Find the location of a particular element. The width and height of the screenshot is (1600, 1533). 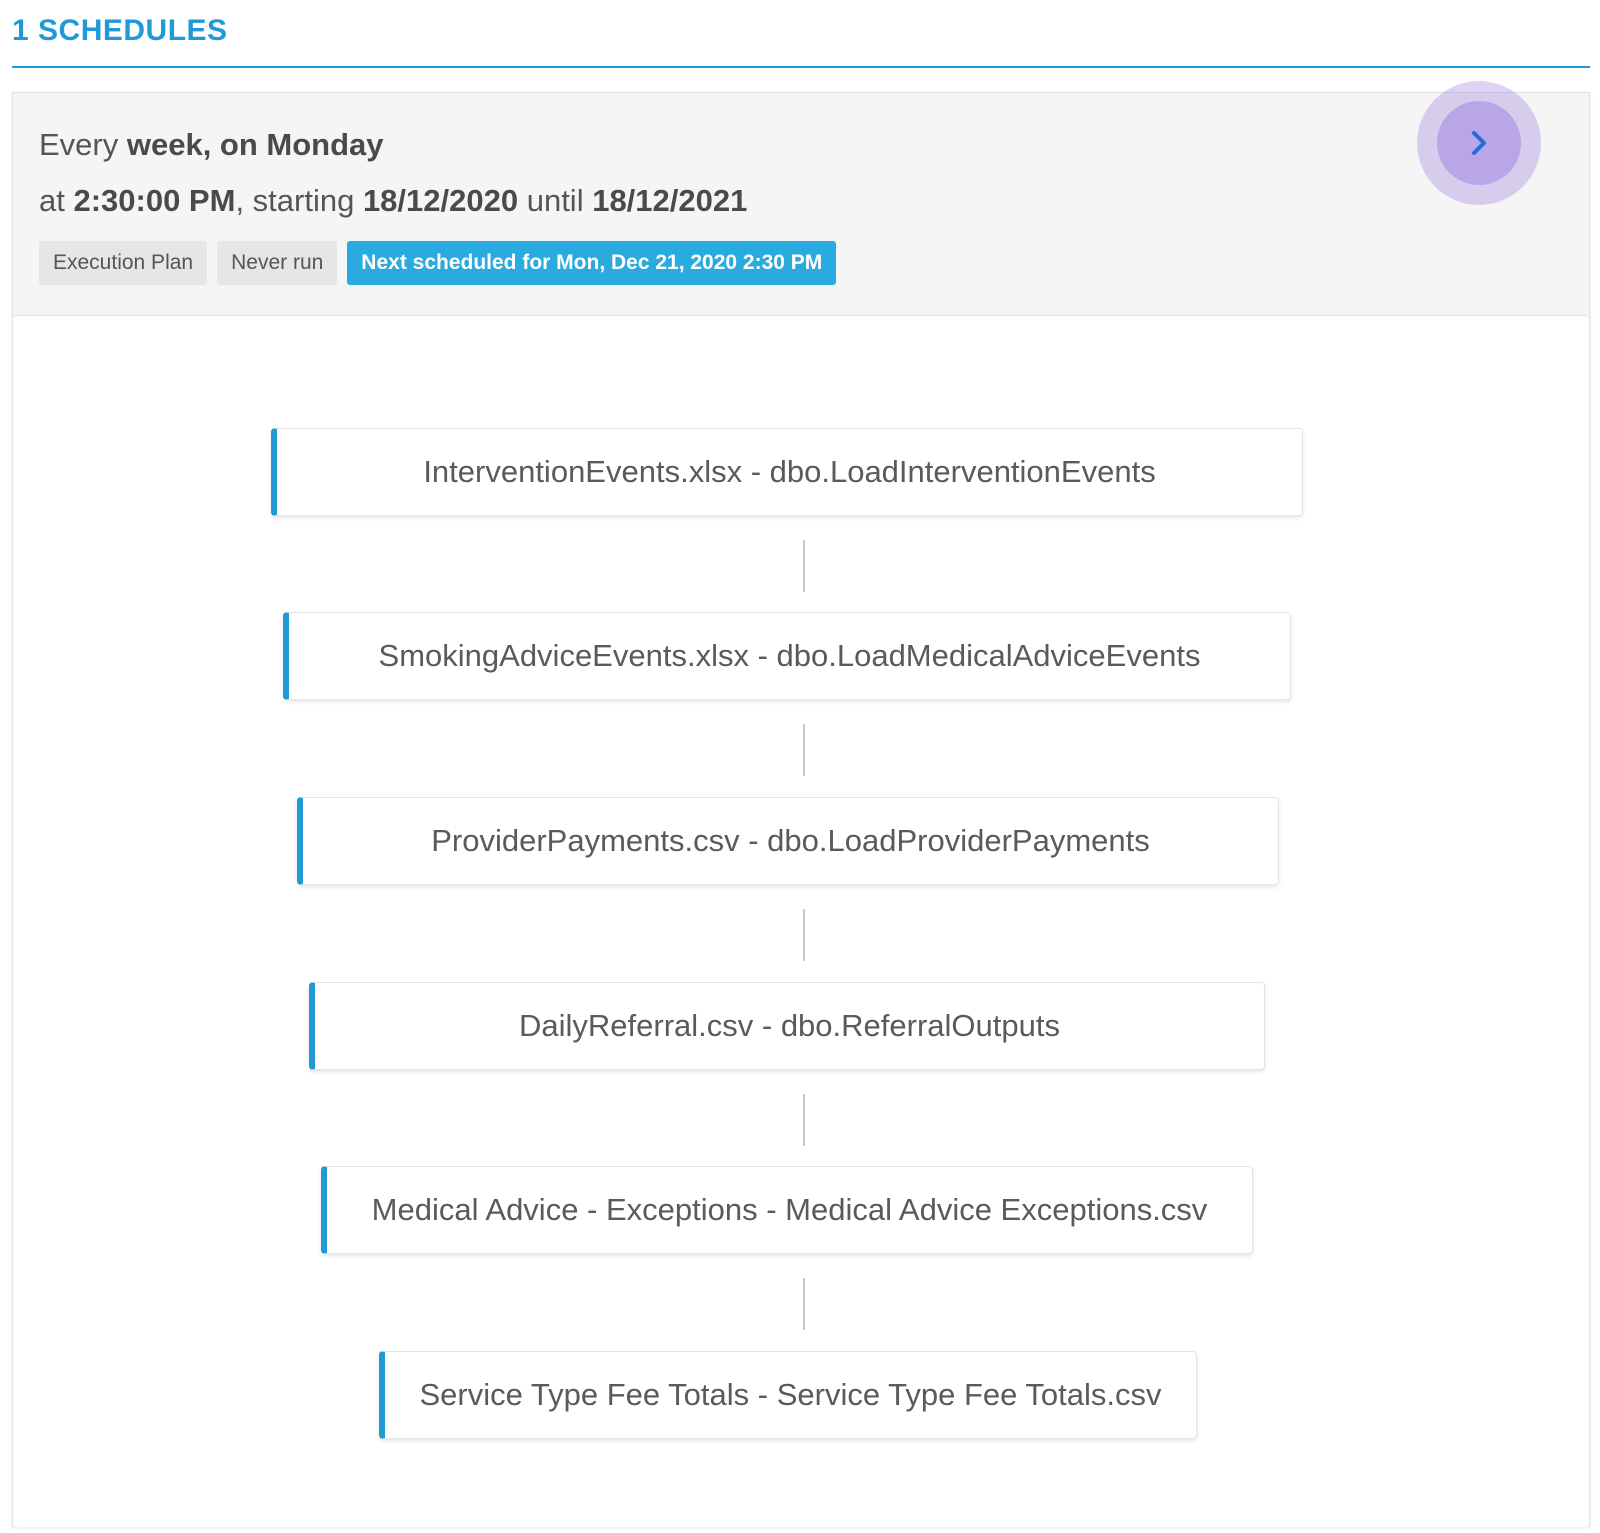

execution-plan-badge: Execution Plan is located at coordinates (123, 263).